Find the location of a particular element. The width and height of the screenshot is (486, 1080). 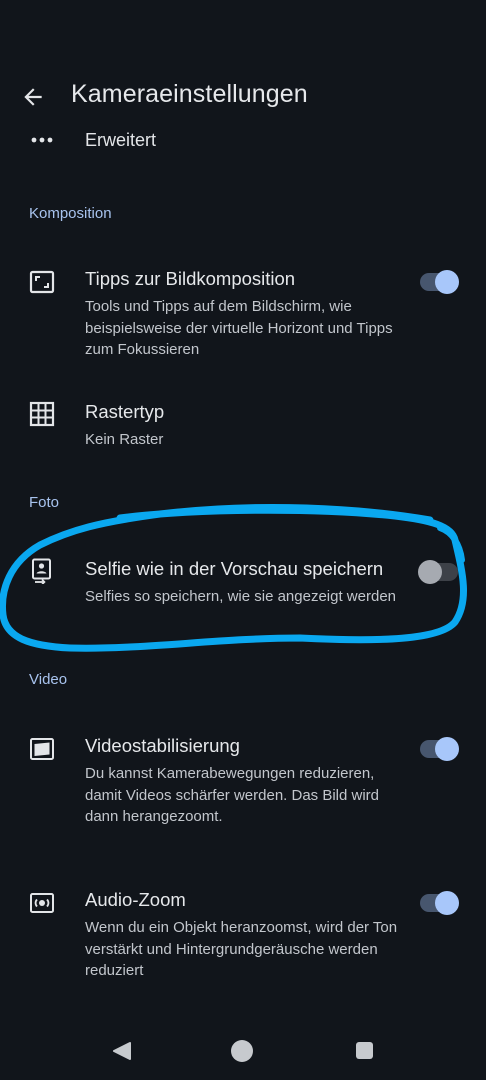

setting-title: Videostabilisierung is located at coordinates (162, 745).